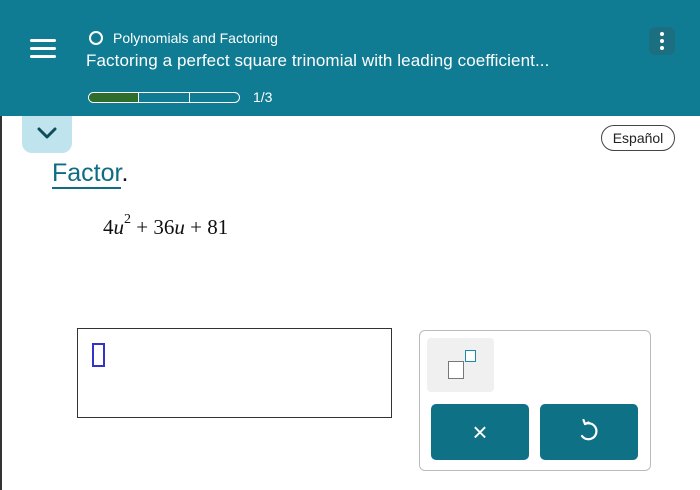  What do you see at coordinates (98, 355) in the screenshot?
I see `input-cursor-box` at bounding box center [98, 355].